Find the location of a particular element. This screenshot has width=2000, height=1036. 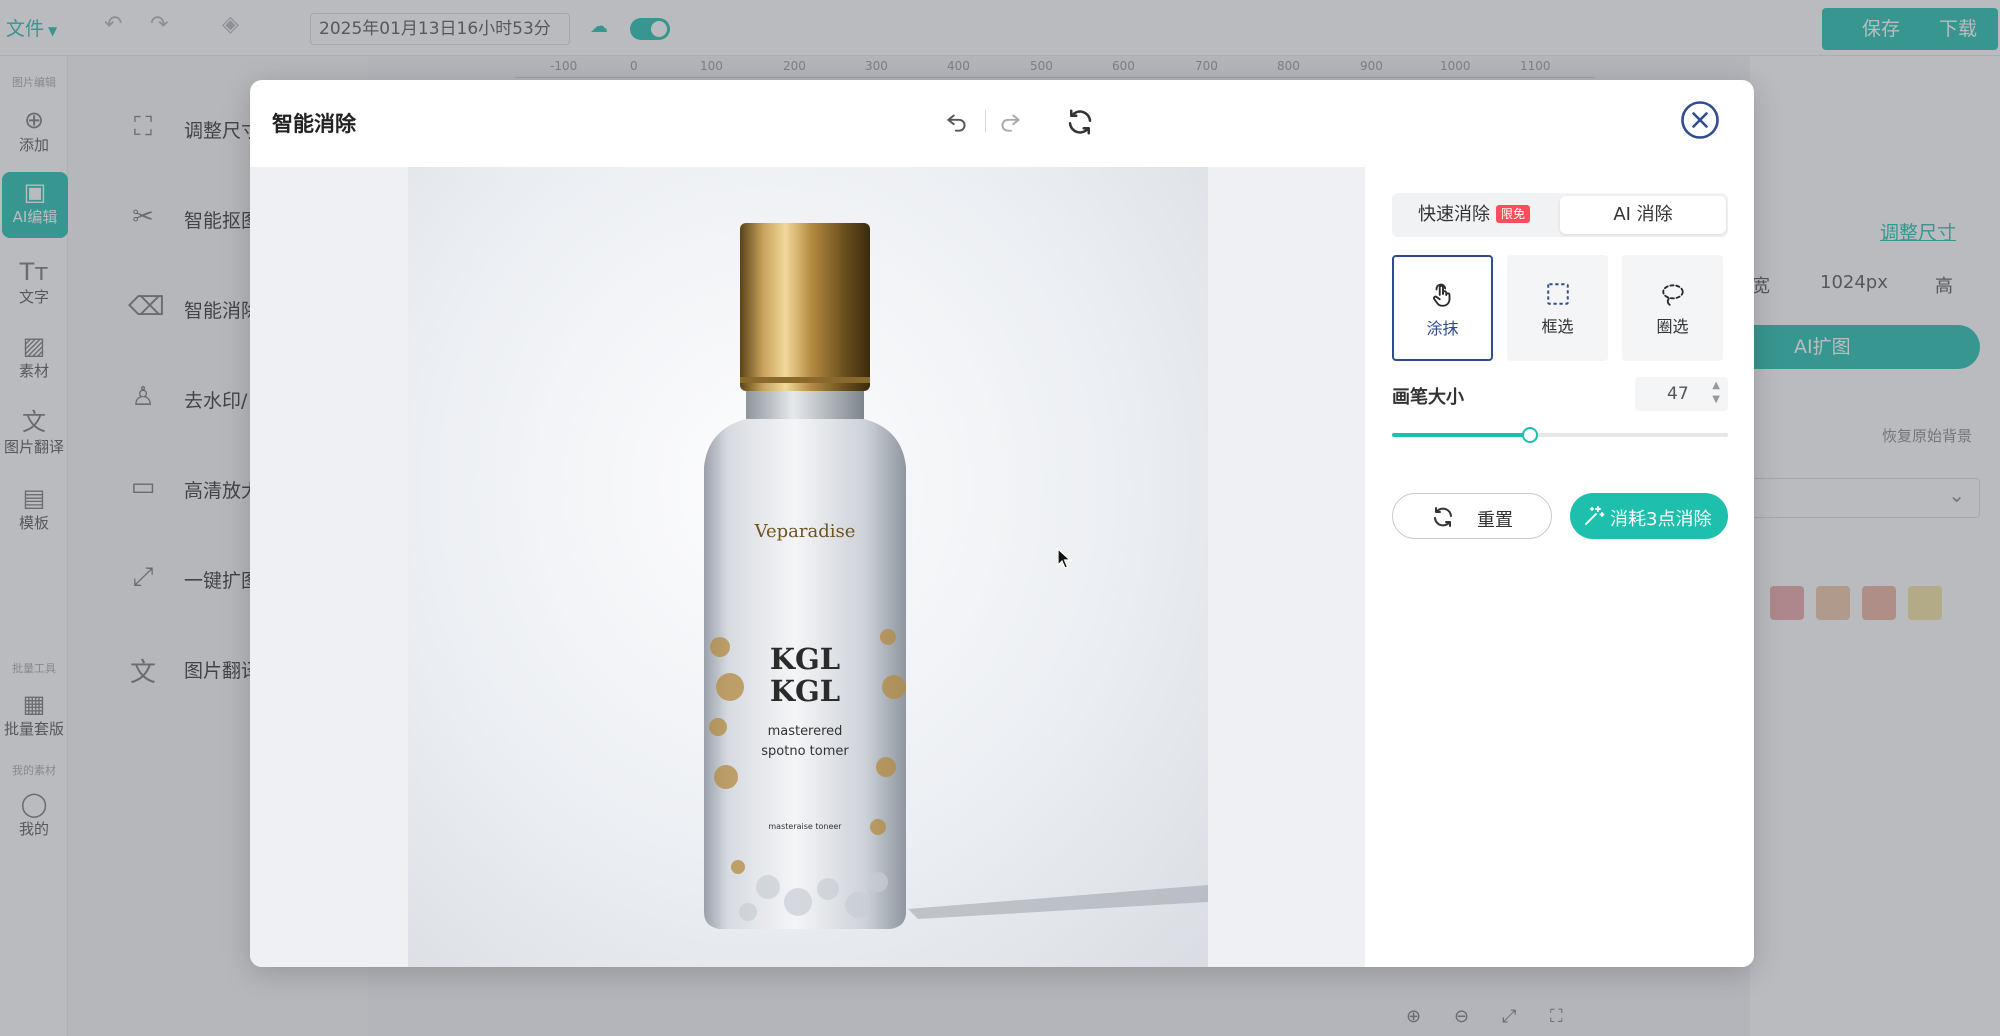

mode-box-select: 框选 is located at coordinates (1557, 308).